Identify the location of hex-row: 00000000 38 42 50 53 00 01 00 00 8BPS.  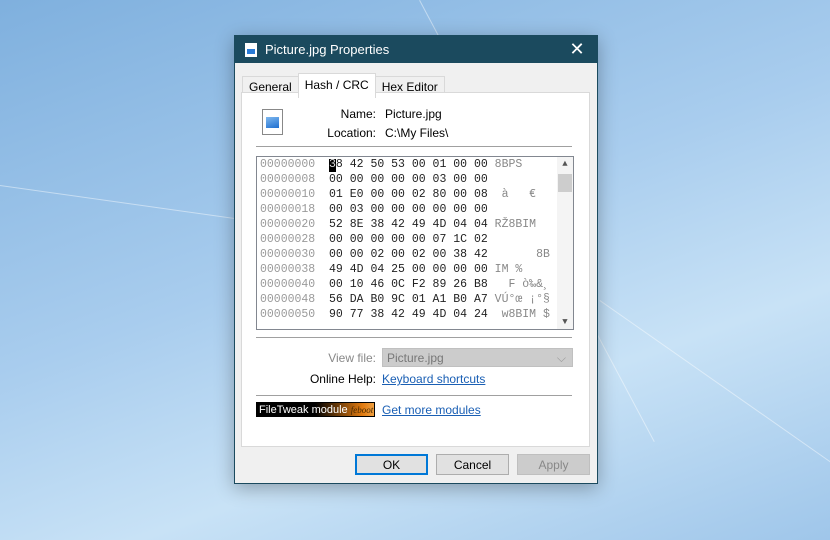
(415, 164).